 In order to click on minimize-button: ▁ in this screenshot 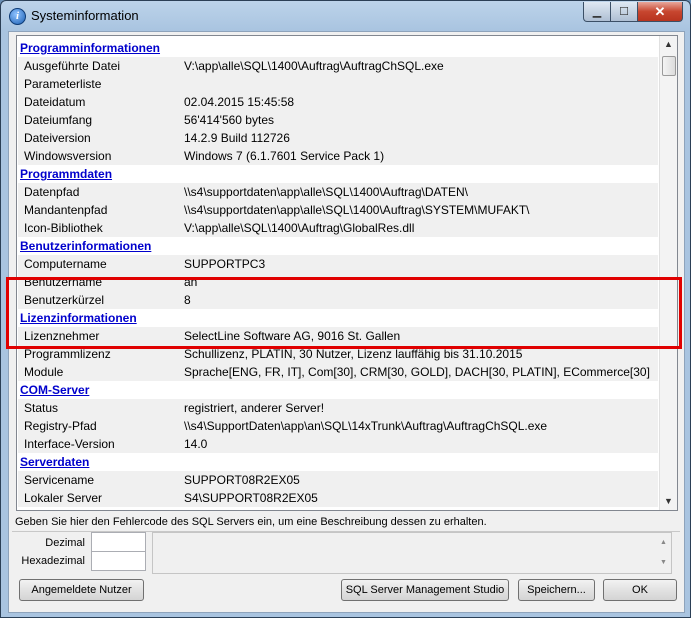, I will do `click(597, 12)`.